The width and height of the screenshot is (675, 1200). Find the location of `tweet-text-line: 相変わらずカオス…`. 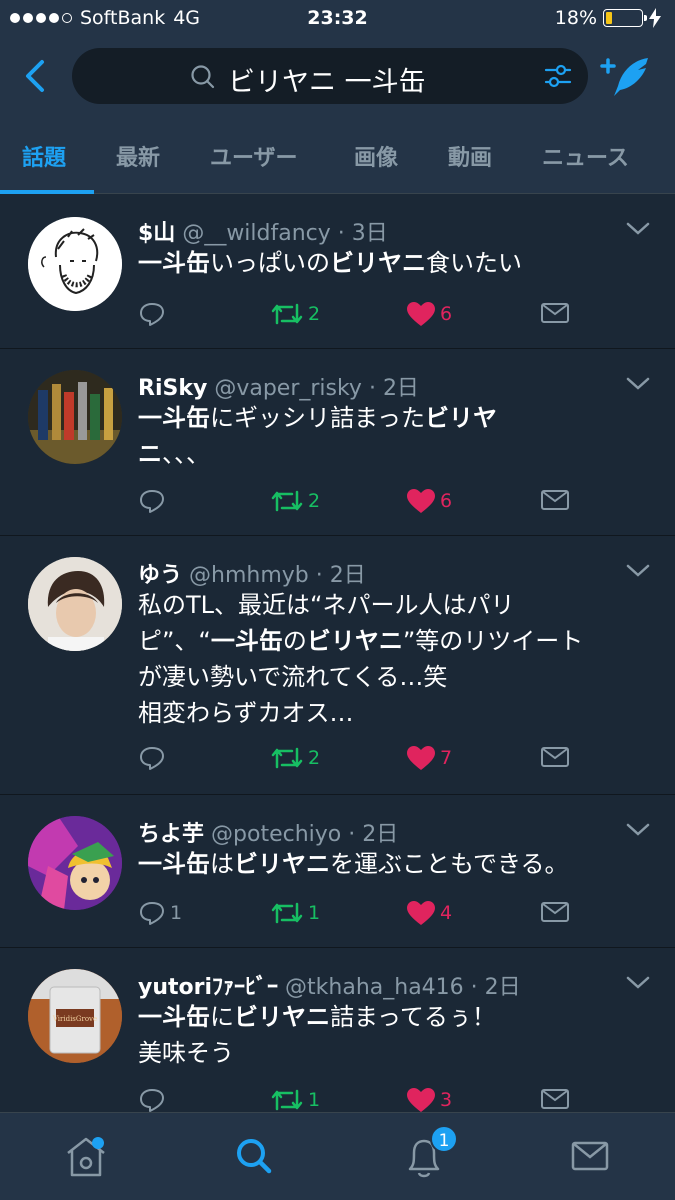

tweet-text-line: 相変わらずカオス… is located at coordinates (388, 713).